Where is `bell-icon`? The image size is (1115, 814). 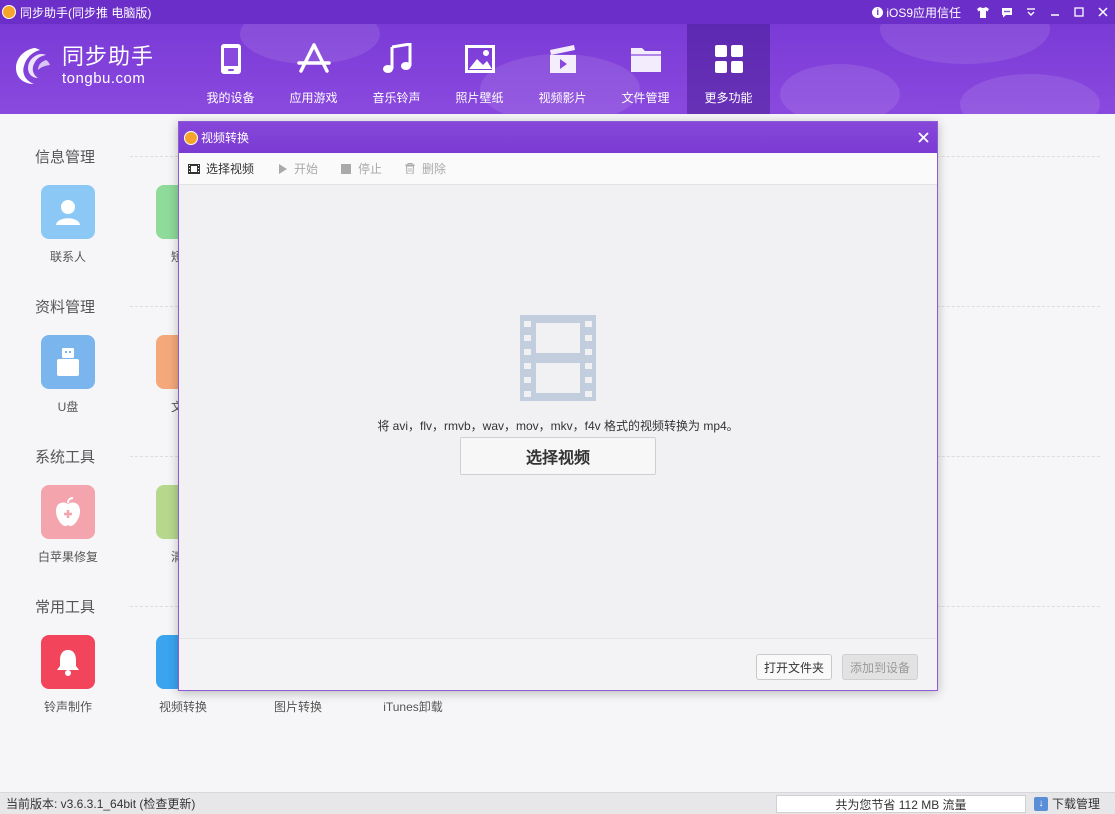
bell-icon is located at coordinates (68, 663).